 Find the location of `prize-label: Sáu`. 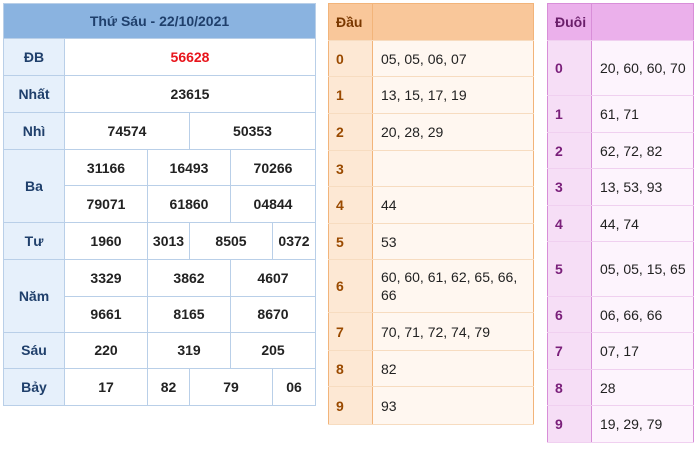

prize-label: Sáu is located at coordinates (34, 350).